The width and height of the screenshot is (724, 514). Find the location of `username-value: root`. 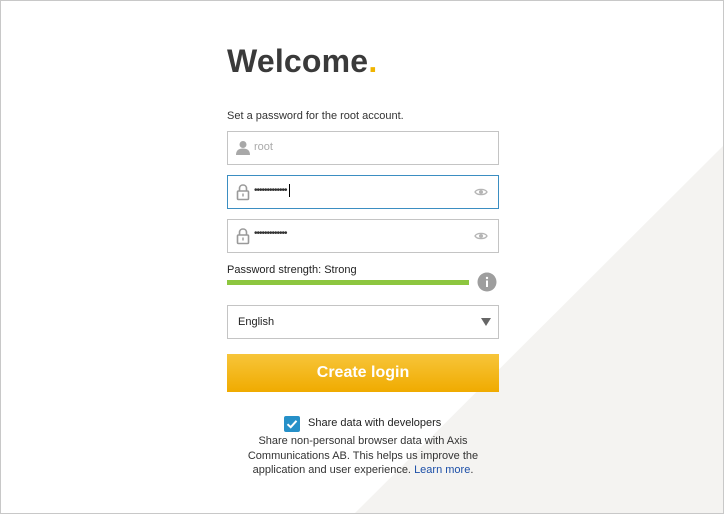

username-value: root is located at coordinates (263, 147).